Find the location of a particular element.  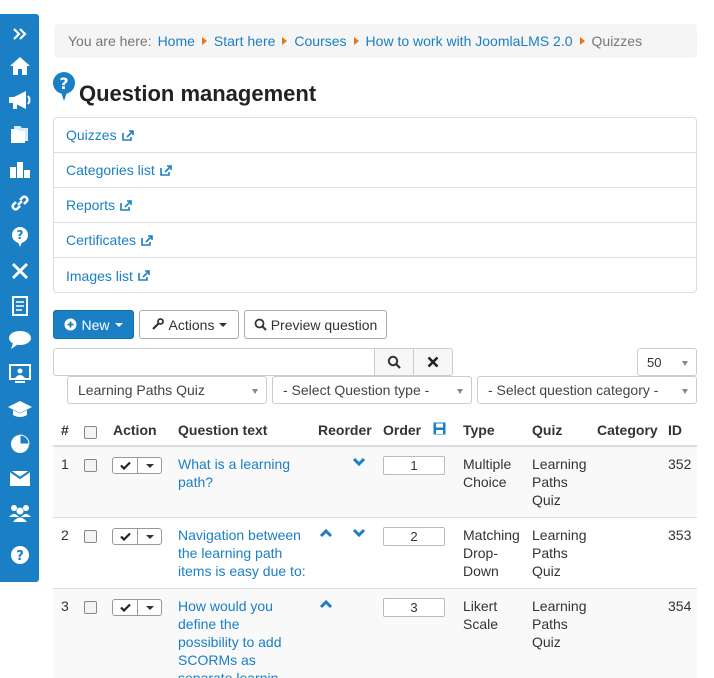

graduation-cap-icon is located at coordinates (19, 409).